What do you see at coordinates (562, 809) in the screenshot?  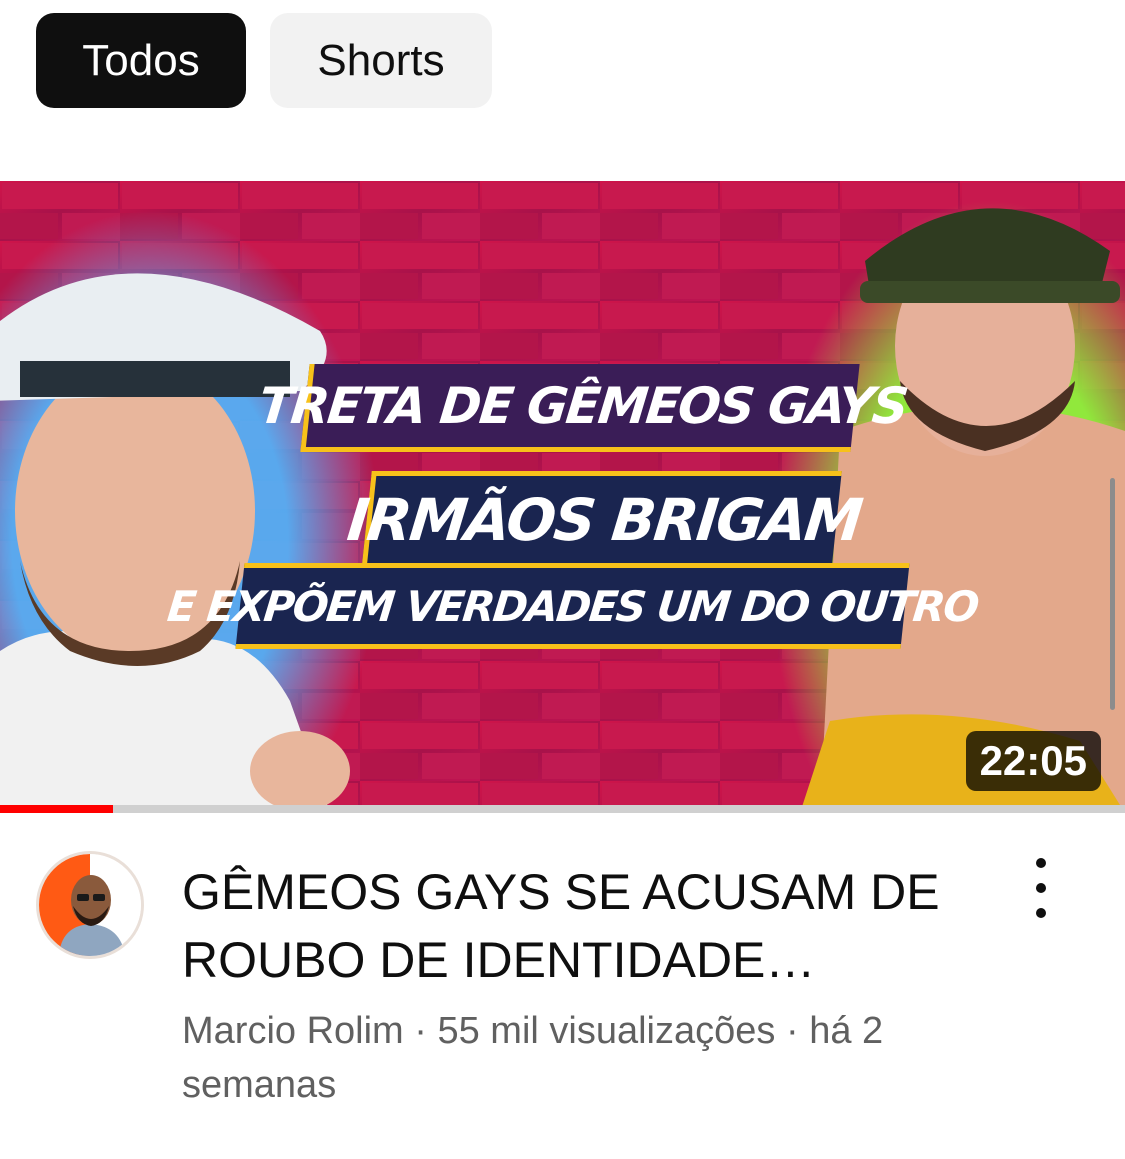 I see `watch-progress-bar` at bounding box center [562, 809].